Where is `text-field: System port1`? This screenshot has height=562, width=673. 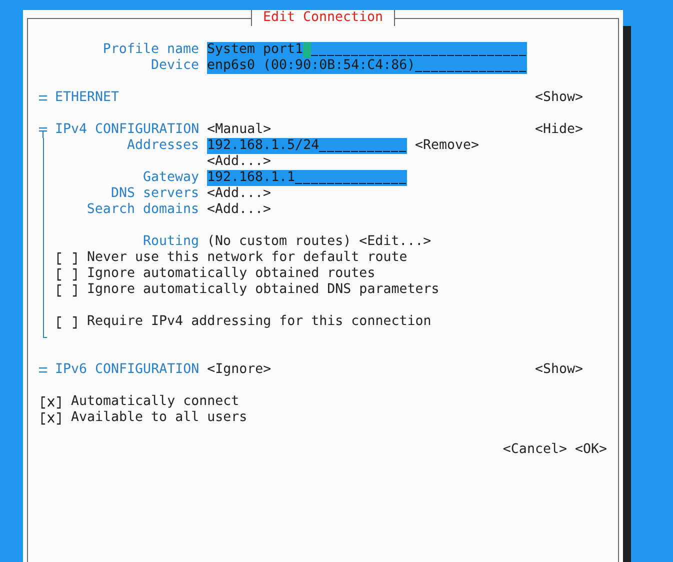
text-field: System port1 is located at coordinates (367, 50).